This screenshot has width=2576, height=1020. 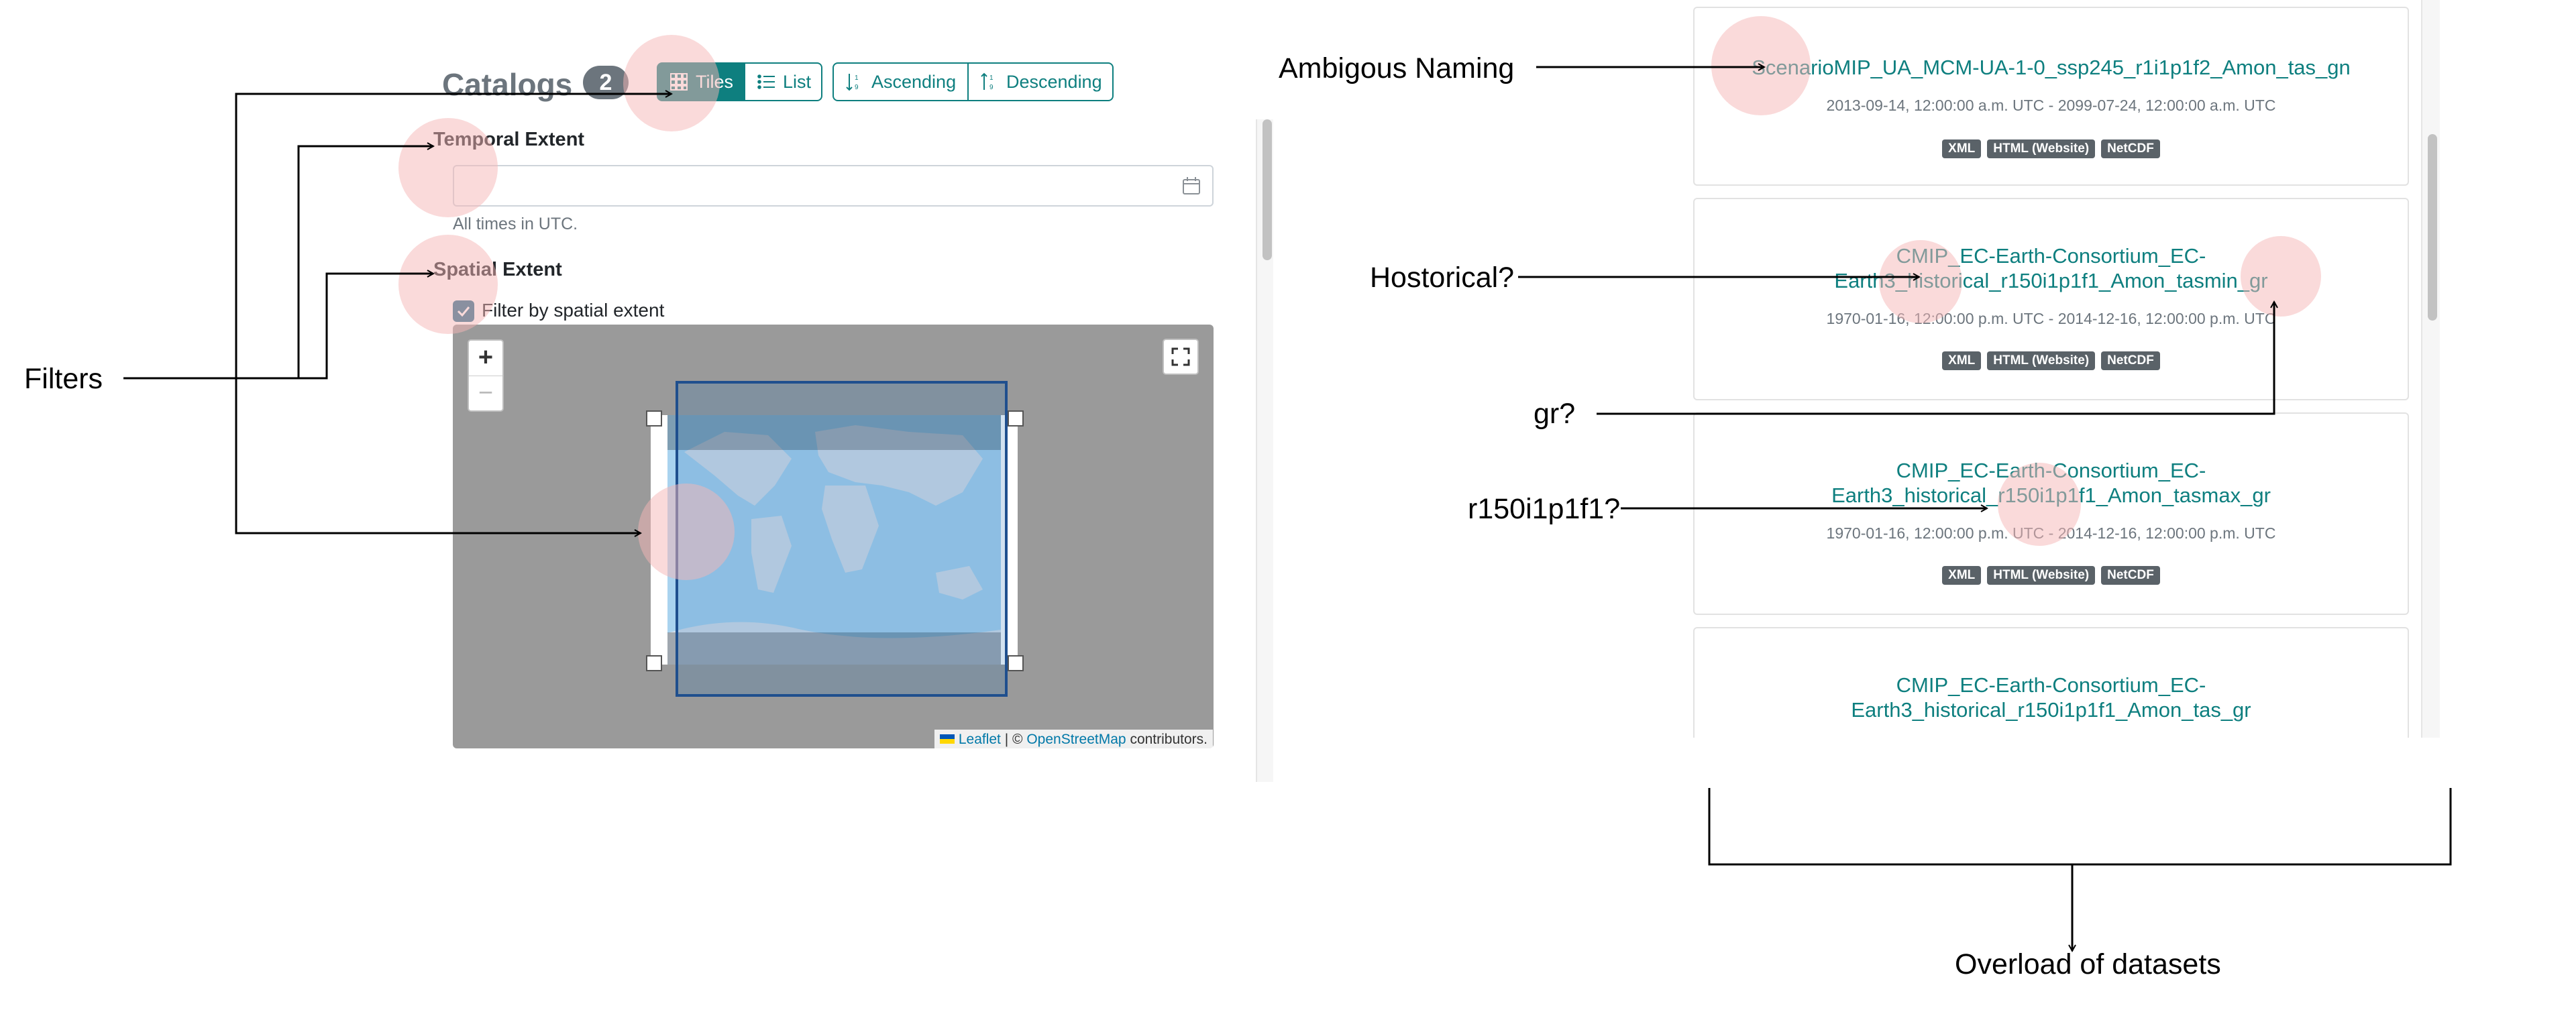 I want to click on overload-bracket, so click(x=2080, y=827).